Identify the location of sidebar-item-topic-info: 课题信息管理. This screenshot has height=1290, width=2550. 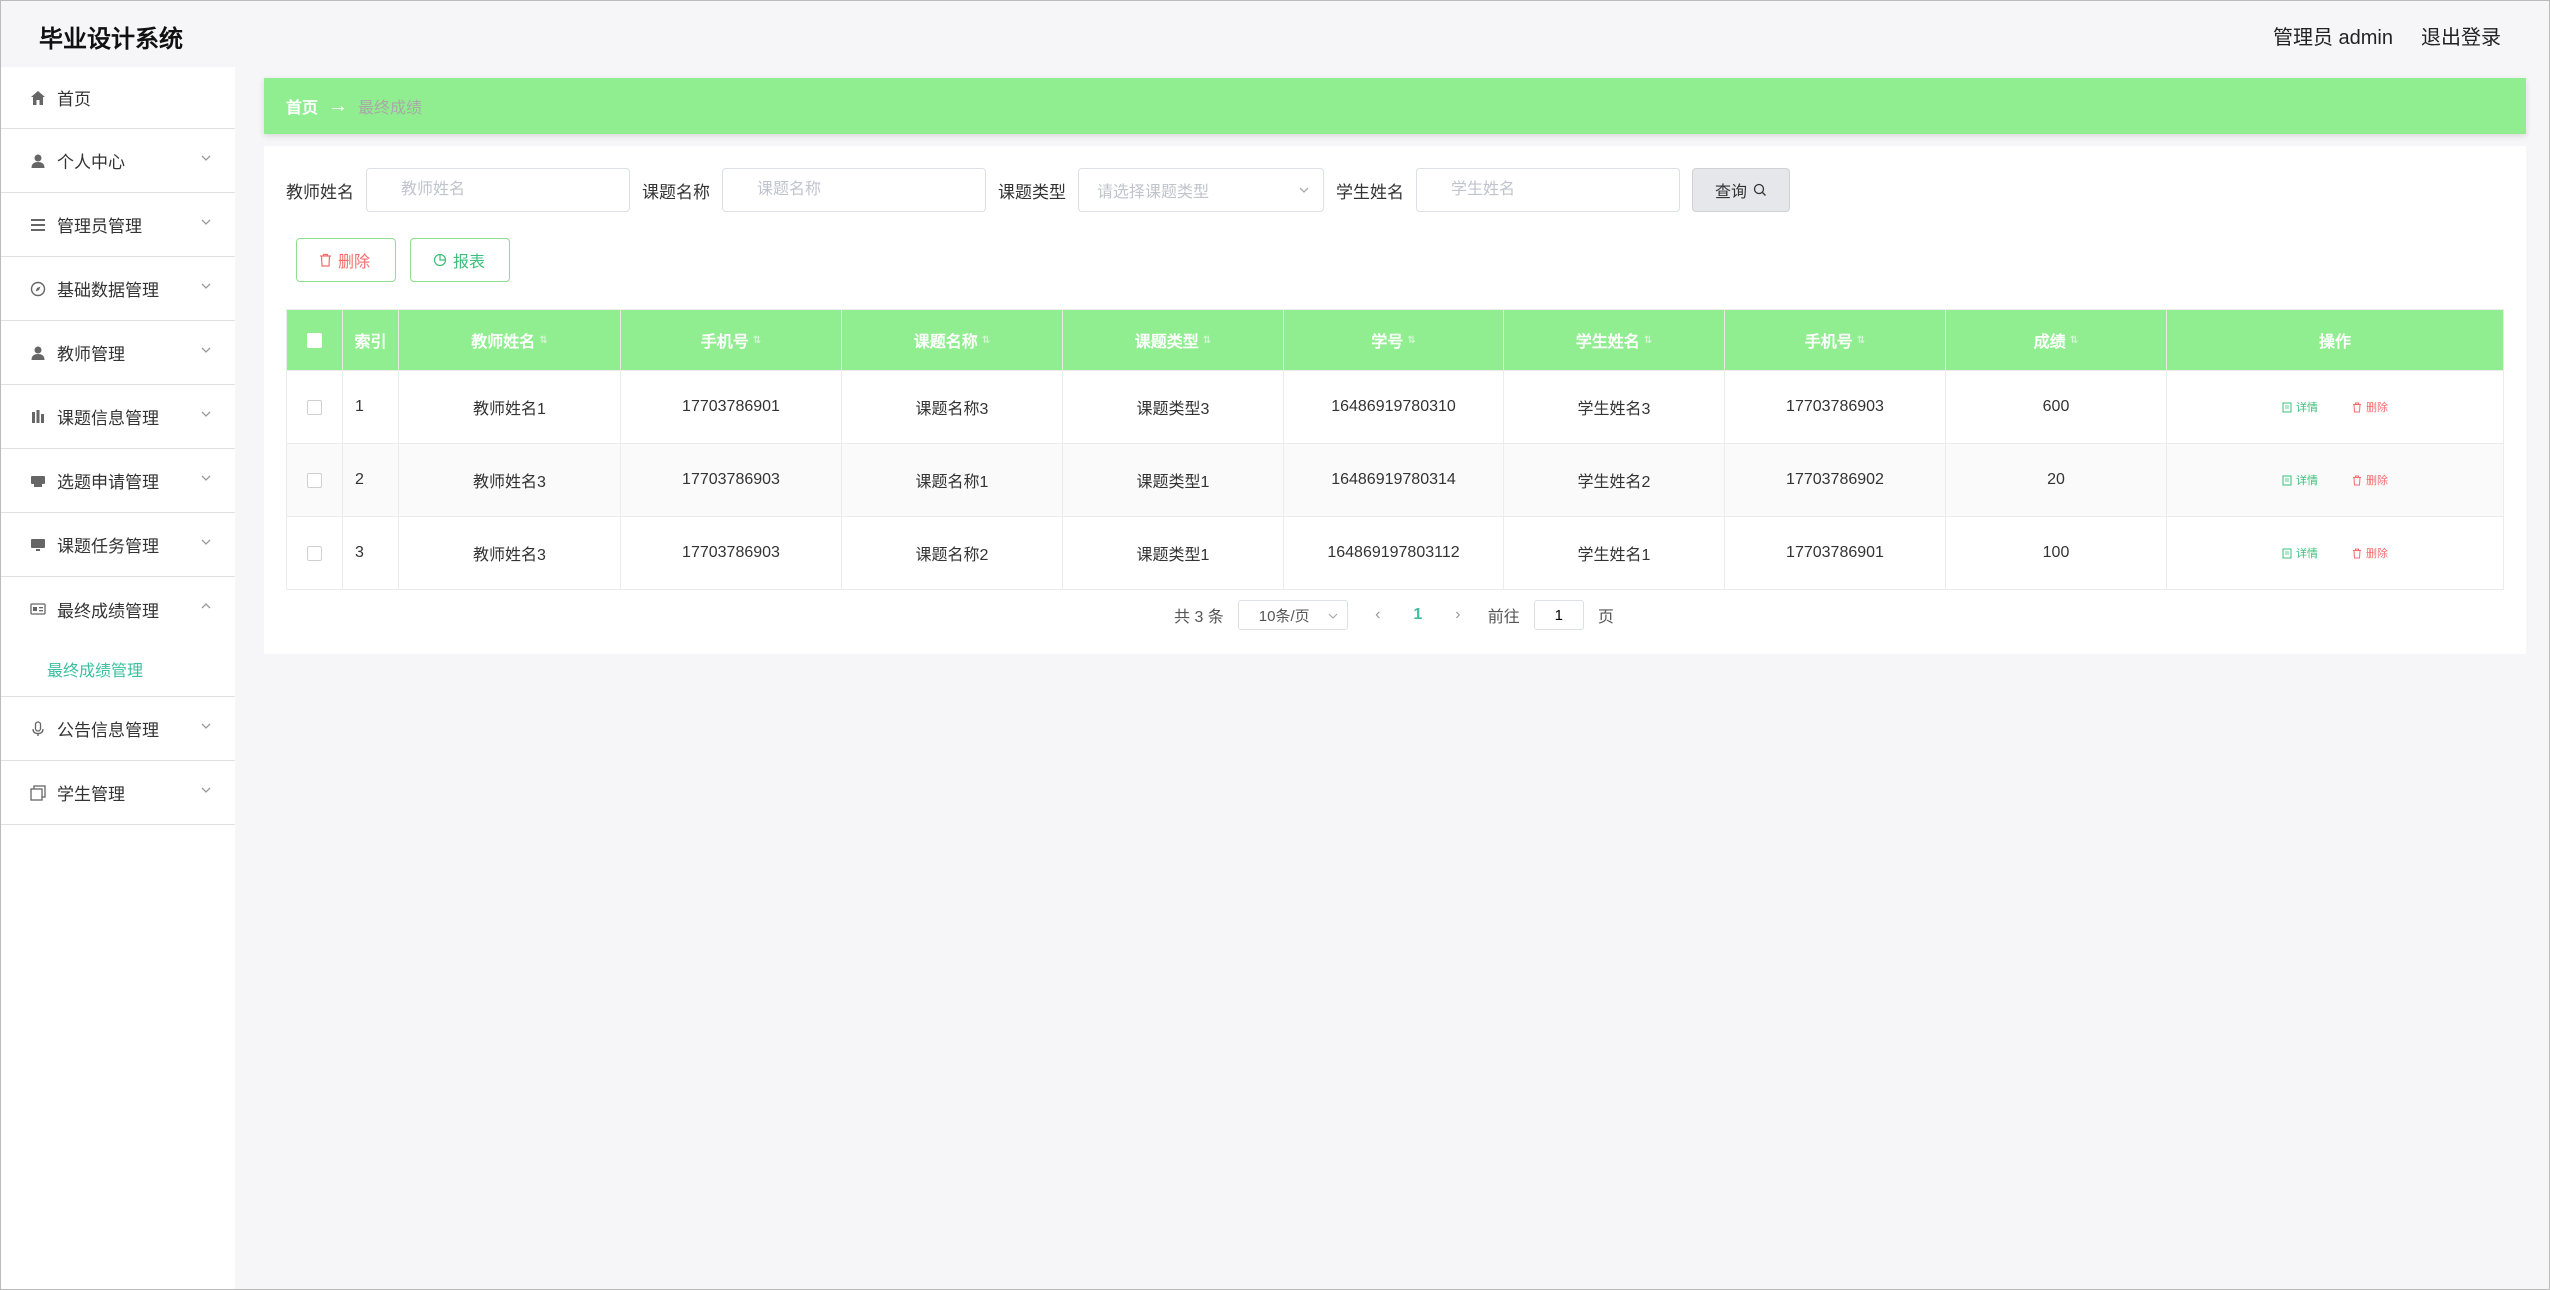
(118, 417).